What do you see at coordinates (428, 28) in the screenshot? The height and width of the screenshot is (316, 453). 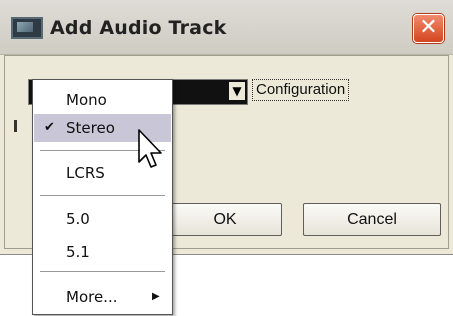 I see `close-button: ✕` at bounding box center [428, 28].